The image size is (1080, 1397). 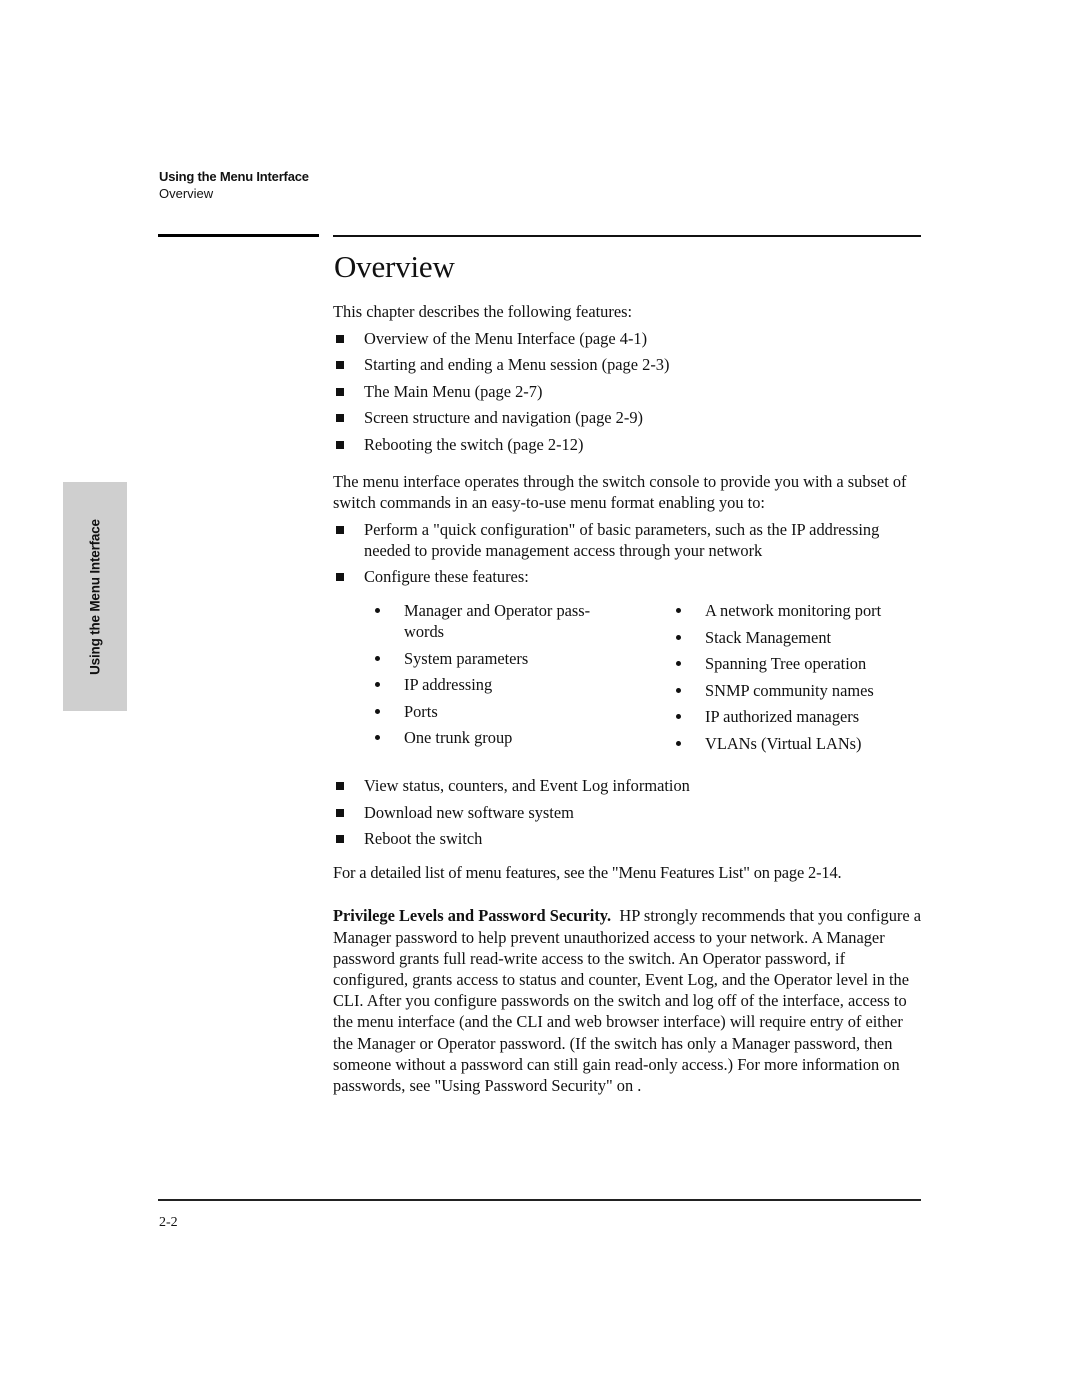 What do you see at coordinates (776, 637) in the screenshot?
I see `list-item: Stack Management` at bounding box center [776, 637].